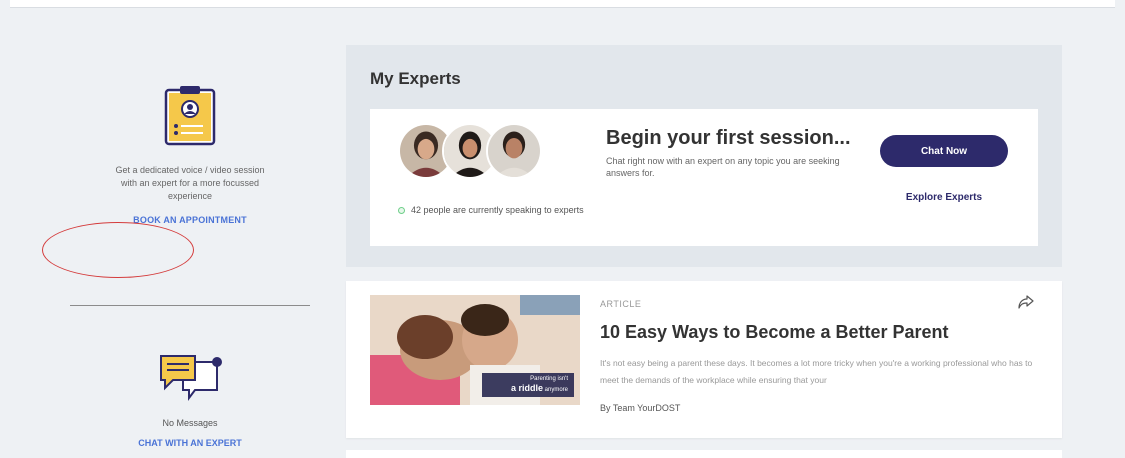  Describe the element at coordinates (401, 210) in the screenshot. I see `online-dot-icon` at that location.